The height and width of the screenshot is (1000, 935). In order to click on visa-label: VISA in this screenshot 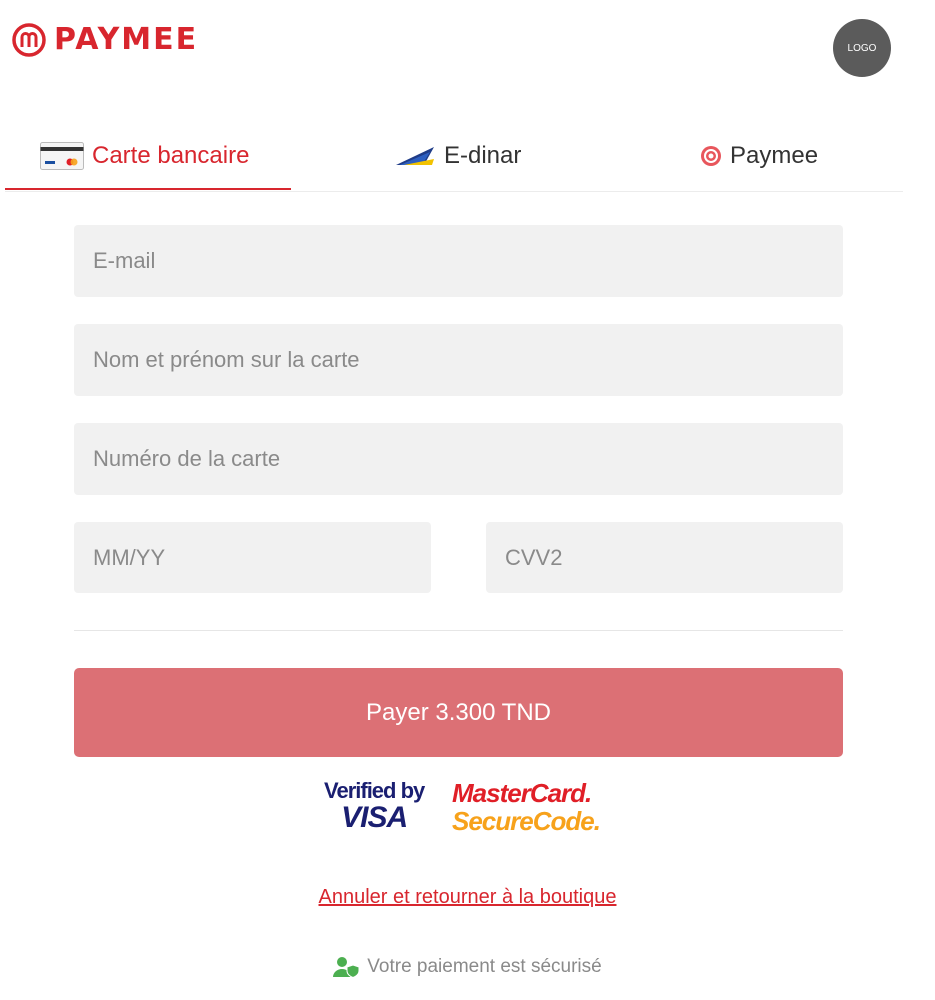, I will do `click(374, 817)`.